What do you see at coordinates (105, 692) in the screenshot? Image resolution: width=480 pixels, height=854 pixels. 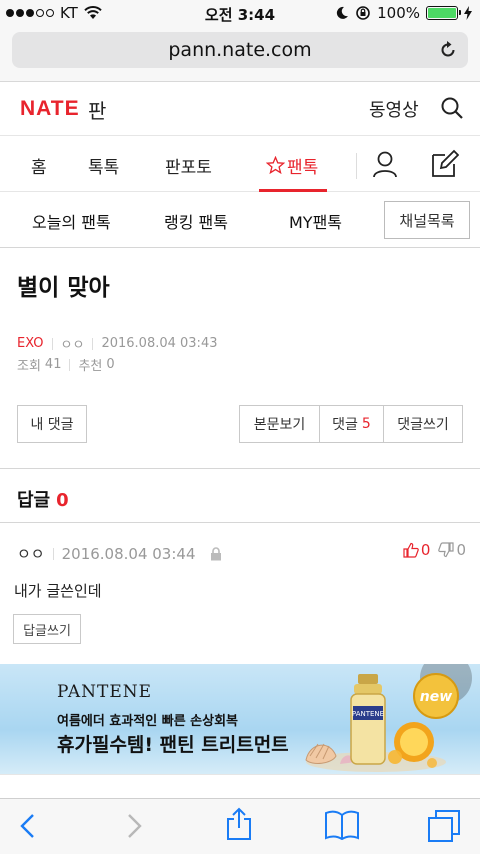 I see `ad-brand: PANTENE` at bounding box center [105, 692].